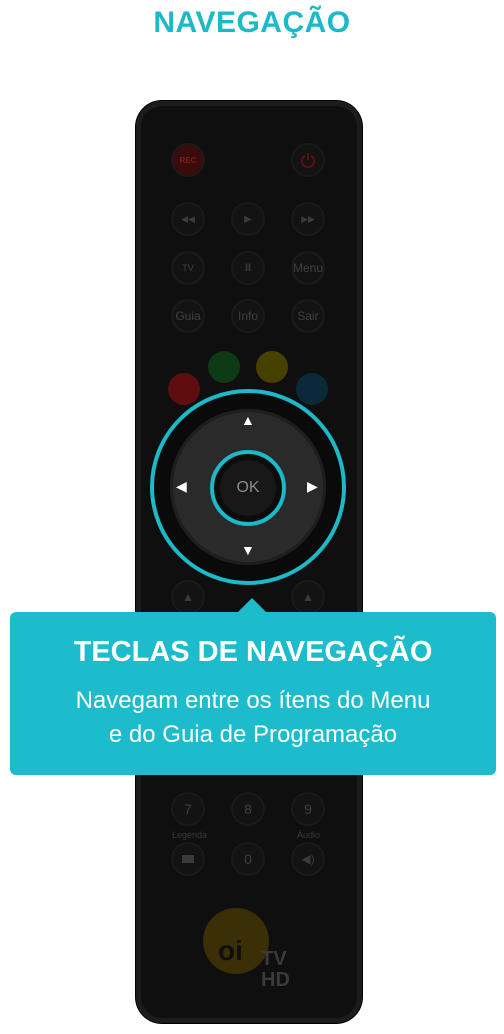  I want to click on tv-label: TV, so click(188, 268).